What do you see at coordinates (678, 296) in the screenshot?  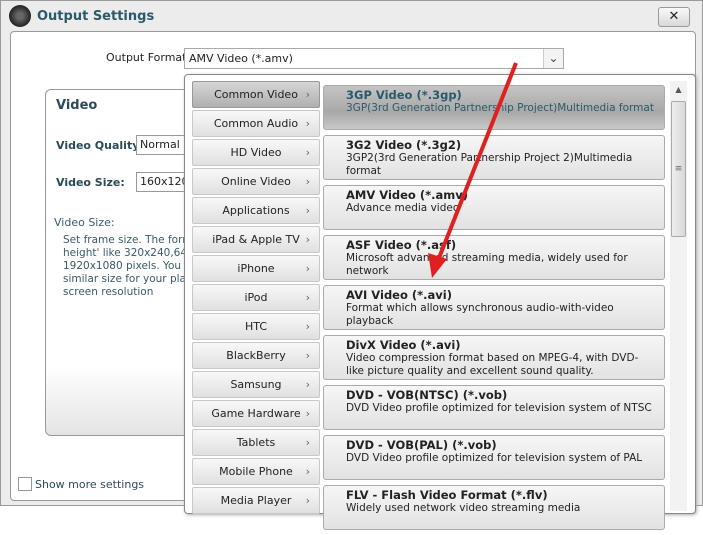 I see `scrollbar: ▲ ≡` at bounding box center [678, 296].